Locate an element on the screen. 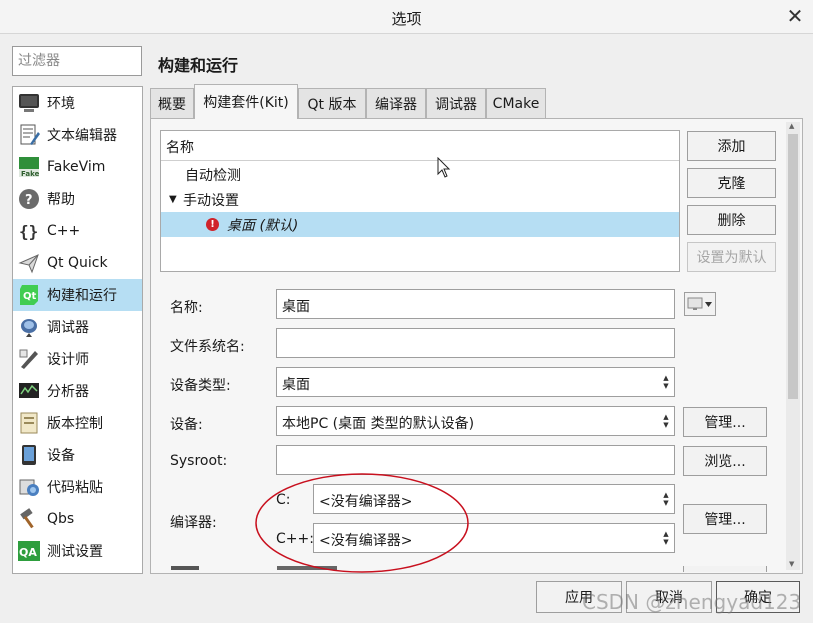 This screenshot has height=623, width=813. sidebar-item-label: Qbs is located at coordinates (61, 519).